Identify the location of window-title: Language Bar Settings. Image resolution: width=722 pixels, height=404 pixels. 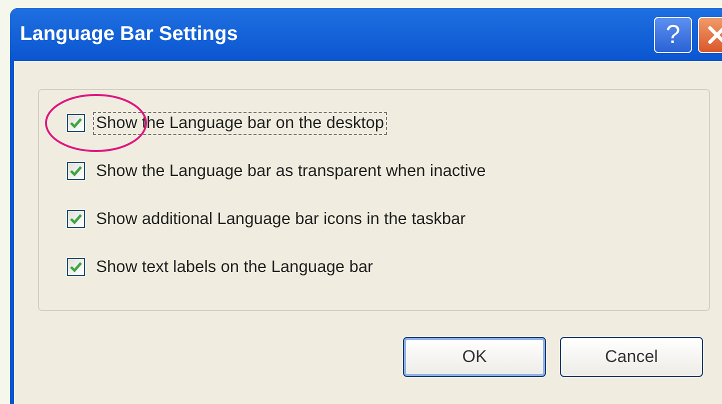
(129, 34).